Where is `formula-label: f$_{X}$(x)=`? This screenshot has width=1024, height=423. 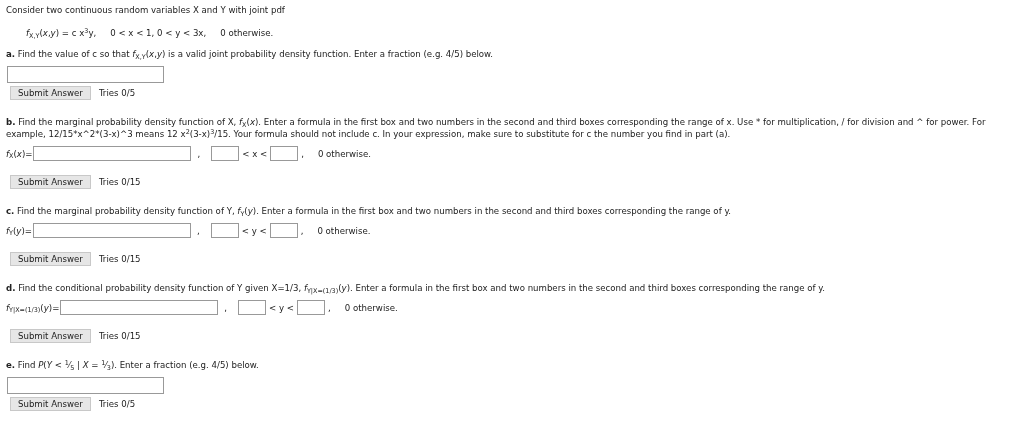 formula-label: f$_{X}$(x)= is located at coordinates (19, 153).